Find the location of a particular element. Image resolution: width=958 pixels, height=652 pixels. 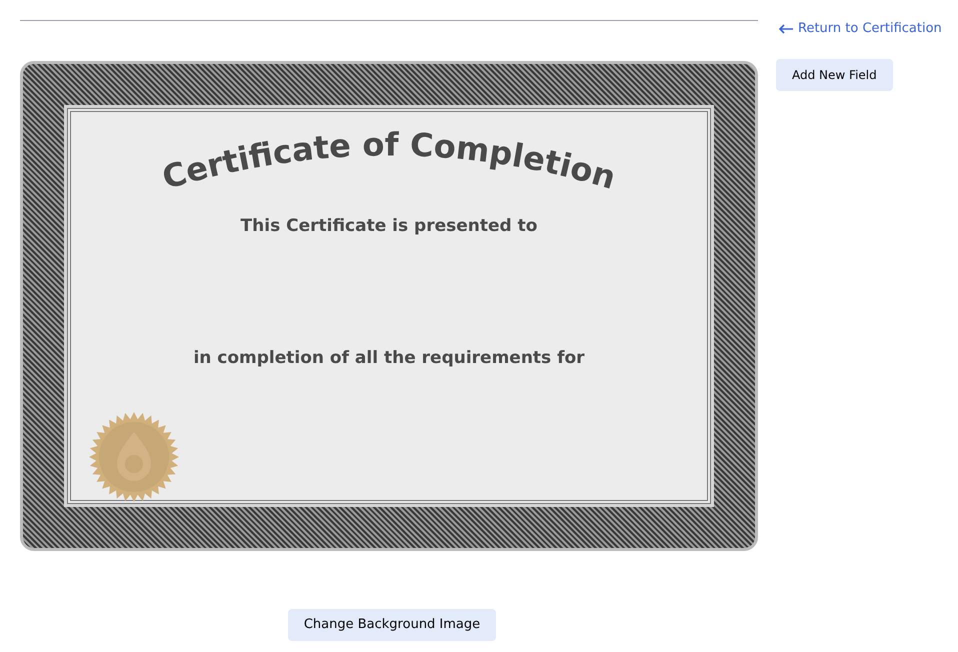

completion-line: in completion of all the requirements for is located at coordinates (389, 358).